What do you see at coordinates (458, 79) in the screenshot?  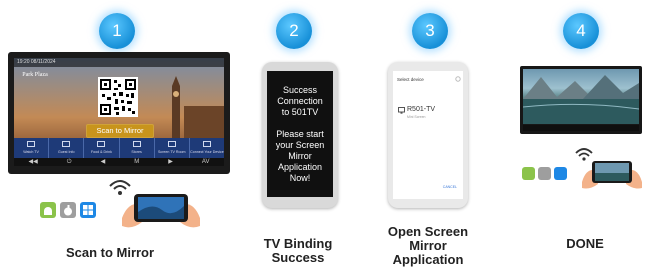 I see `loading-icon` at bounding box center [458, 79].